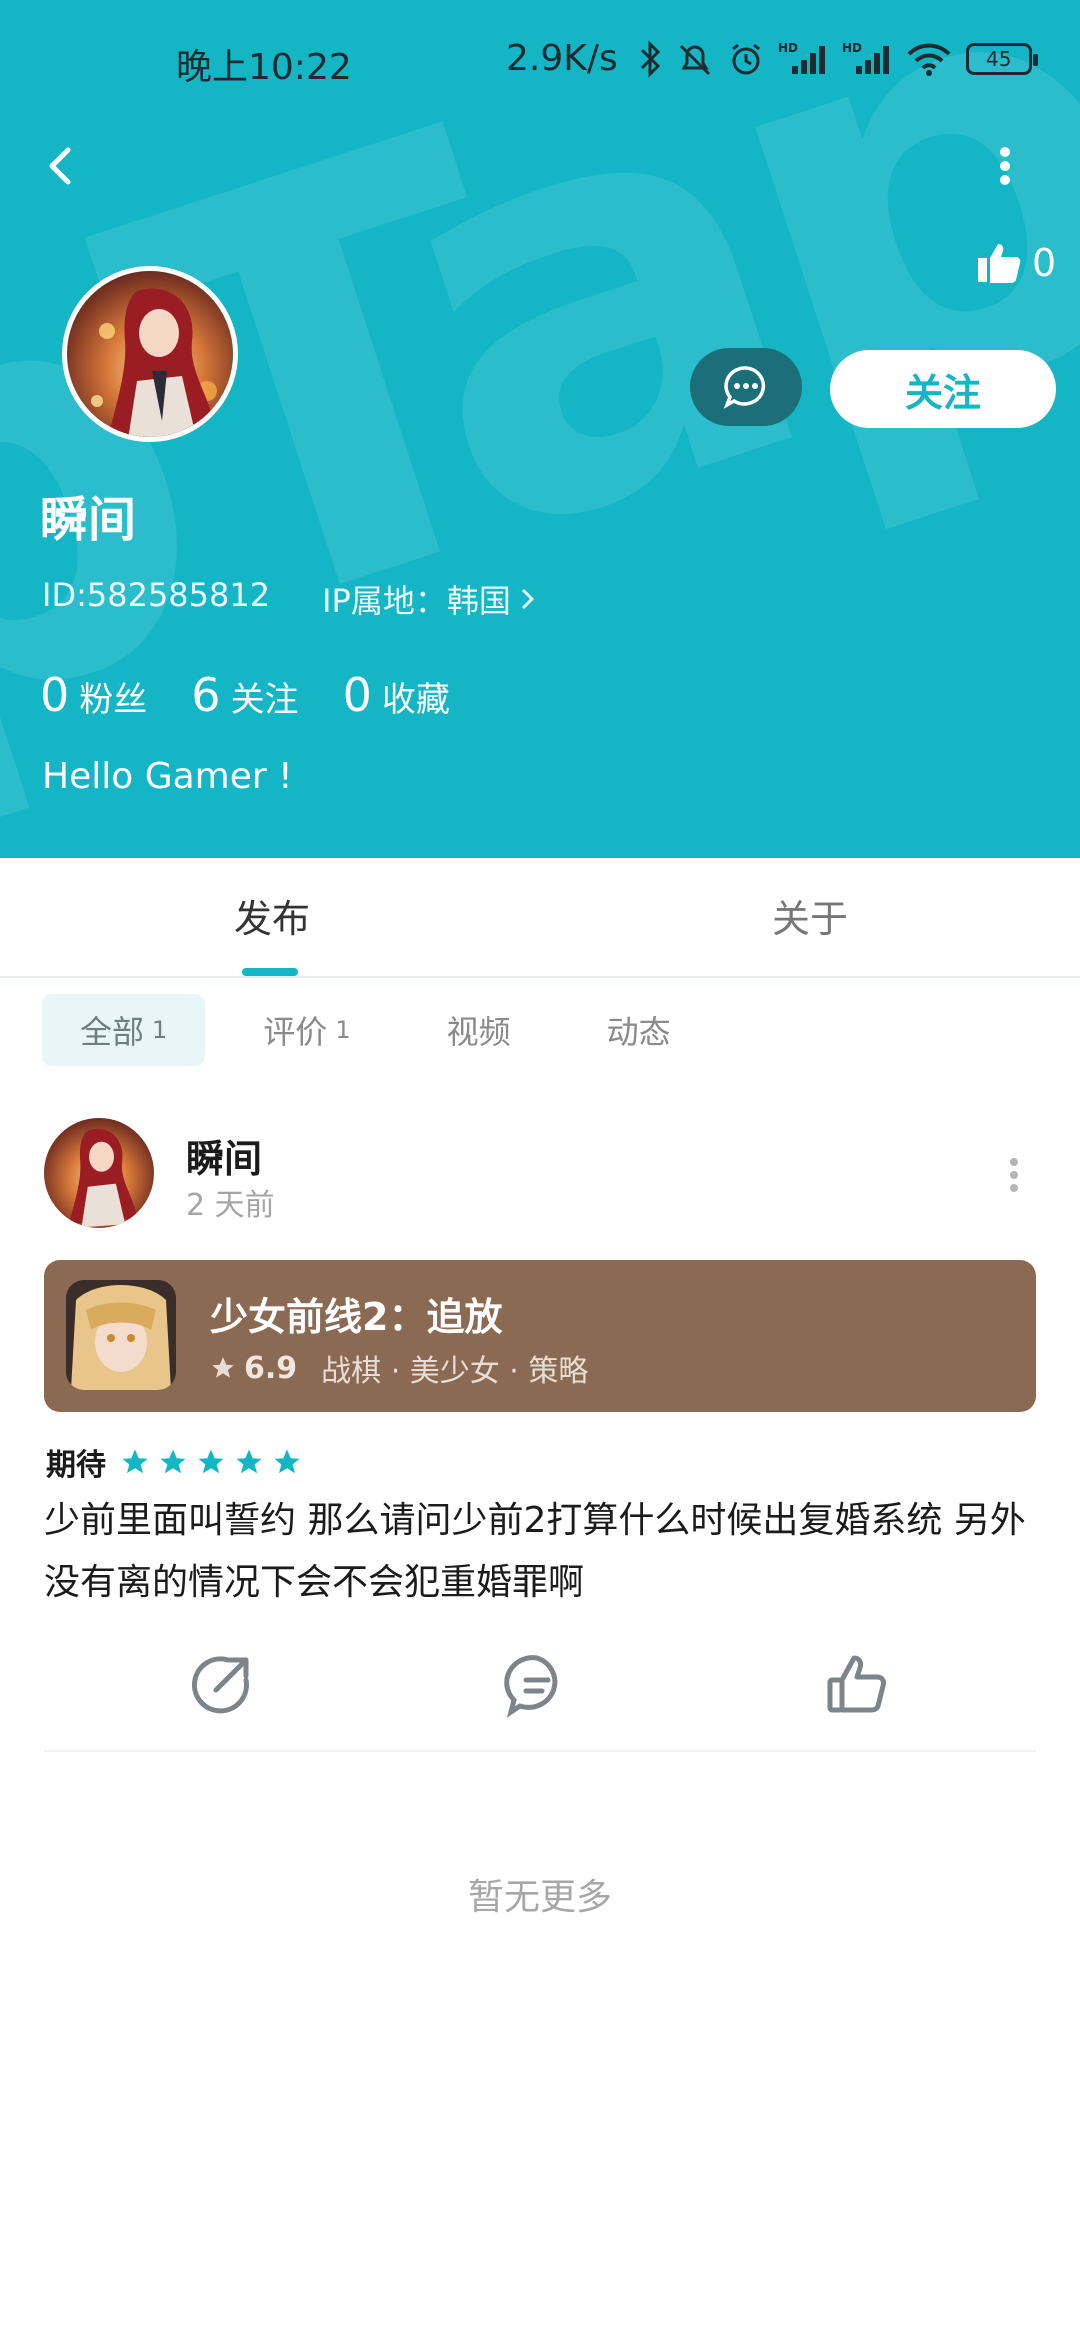 The image size is (1080, 2340). Describe the element at coordinates (272, 915) in the screenshot. I see `tab-publish: 发布` at that location.